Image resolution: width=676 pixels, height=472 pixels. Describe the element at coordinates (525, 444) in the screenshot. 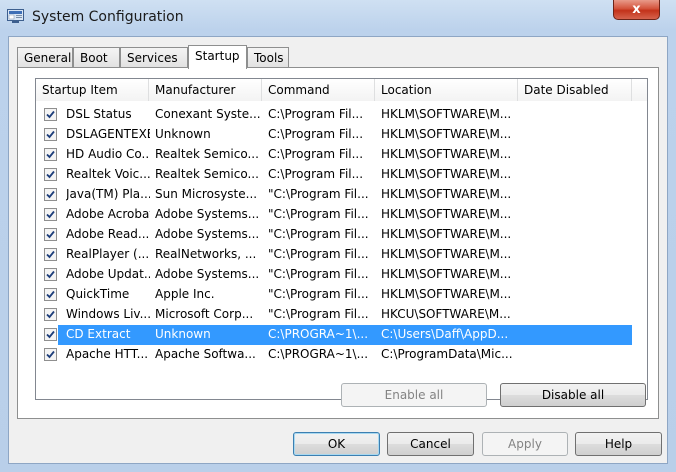

I see `apply-button: Apply` at that location.